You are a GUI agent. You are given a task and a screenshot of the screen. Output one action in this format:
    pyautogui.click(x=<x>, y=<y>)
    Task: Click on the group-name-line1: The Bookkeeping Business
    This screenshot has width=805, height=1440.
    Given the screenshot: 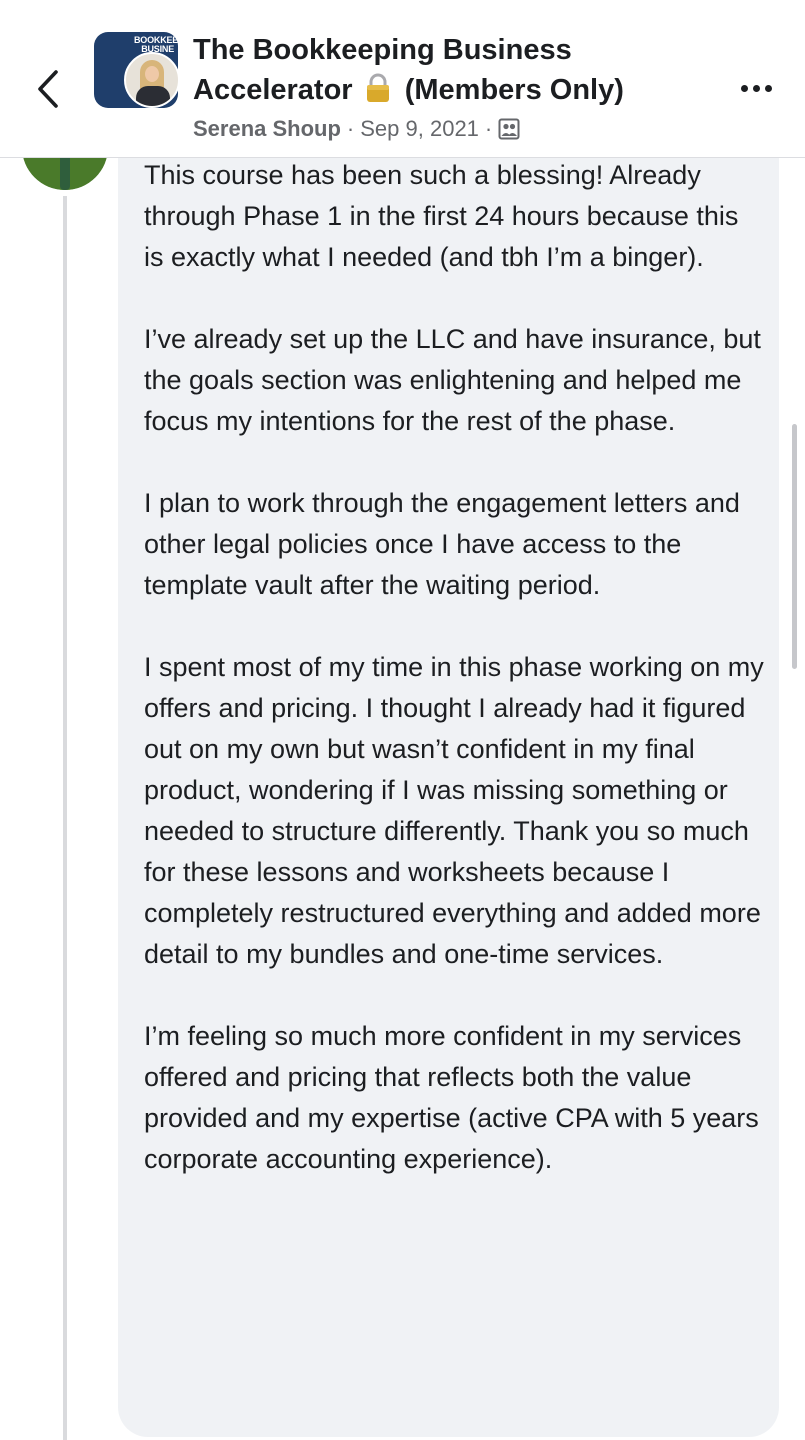 What is the action you would take?
    pyautogui.click(x=382, y=50)
    